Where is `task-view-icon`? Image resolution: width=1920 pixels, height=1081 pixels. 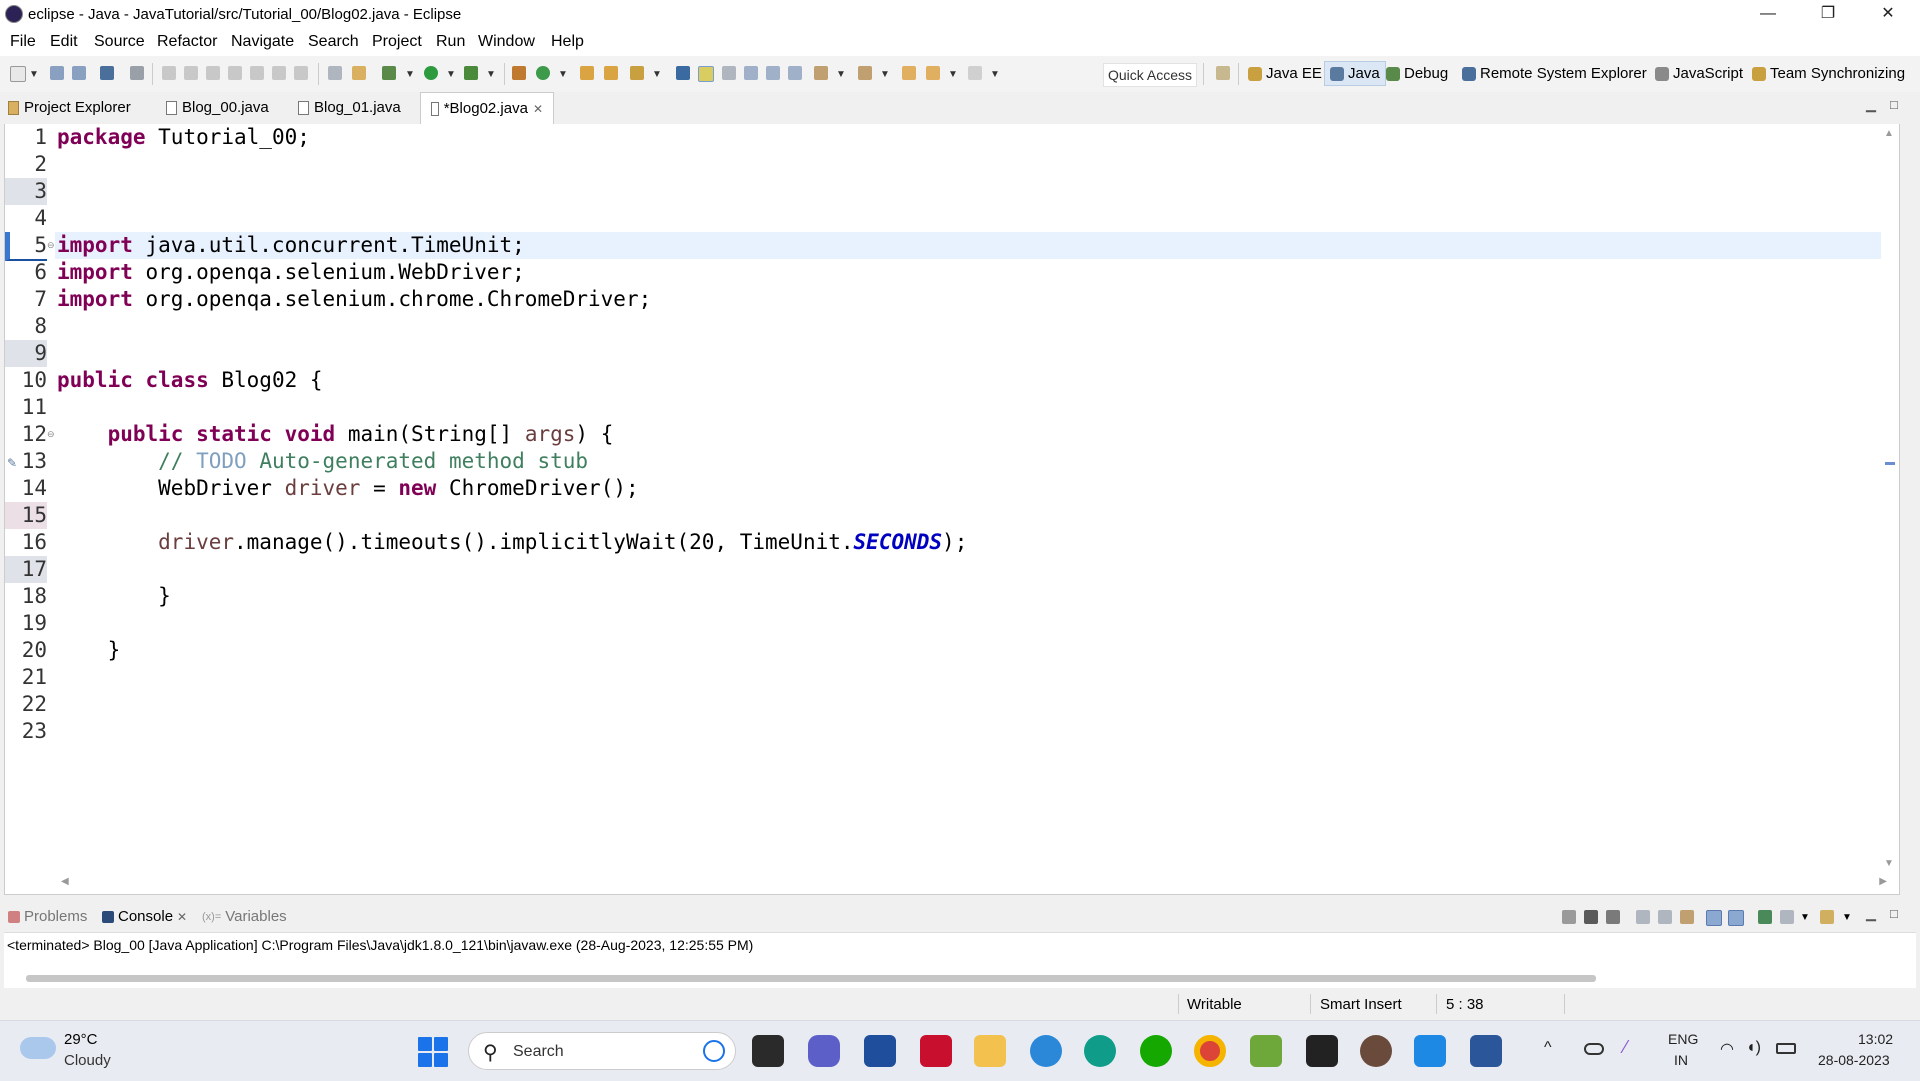 task-view-icon is located at coordinates (768, 1051).